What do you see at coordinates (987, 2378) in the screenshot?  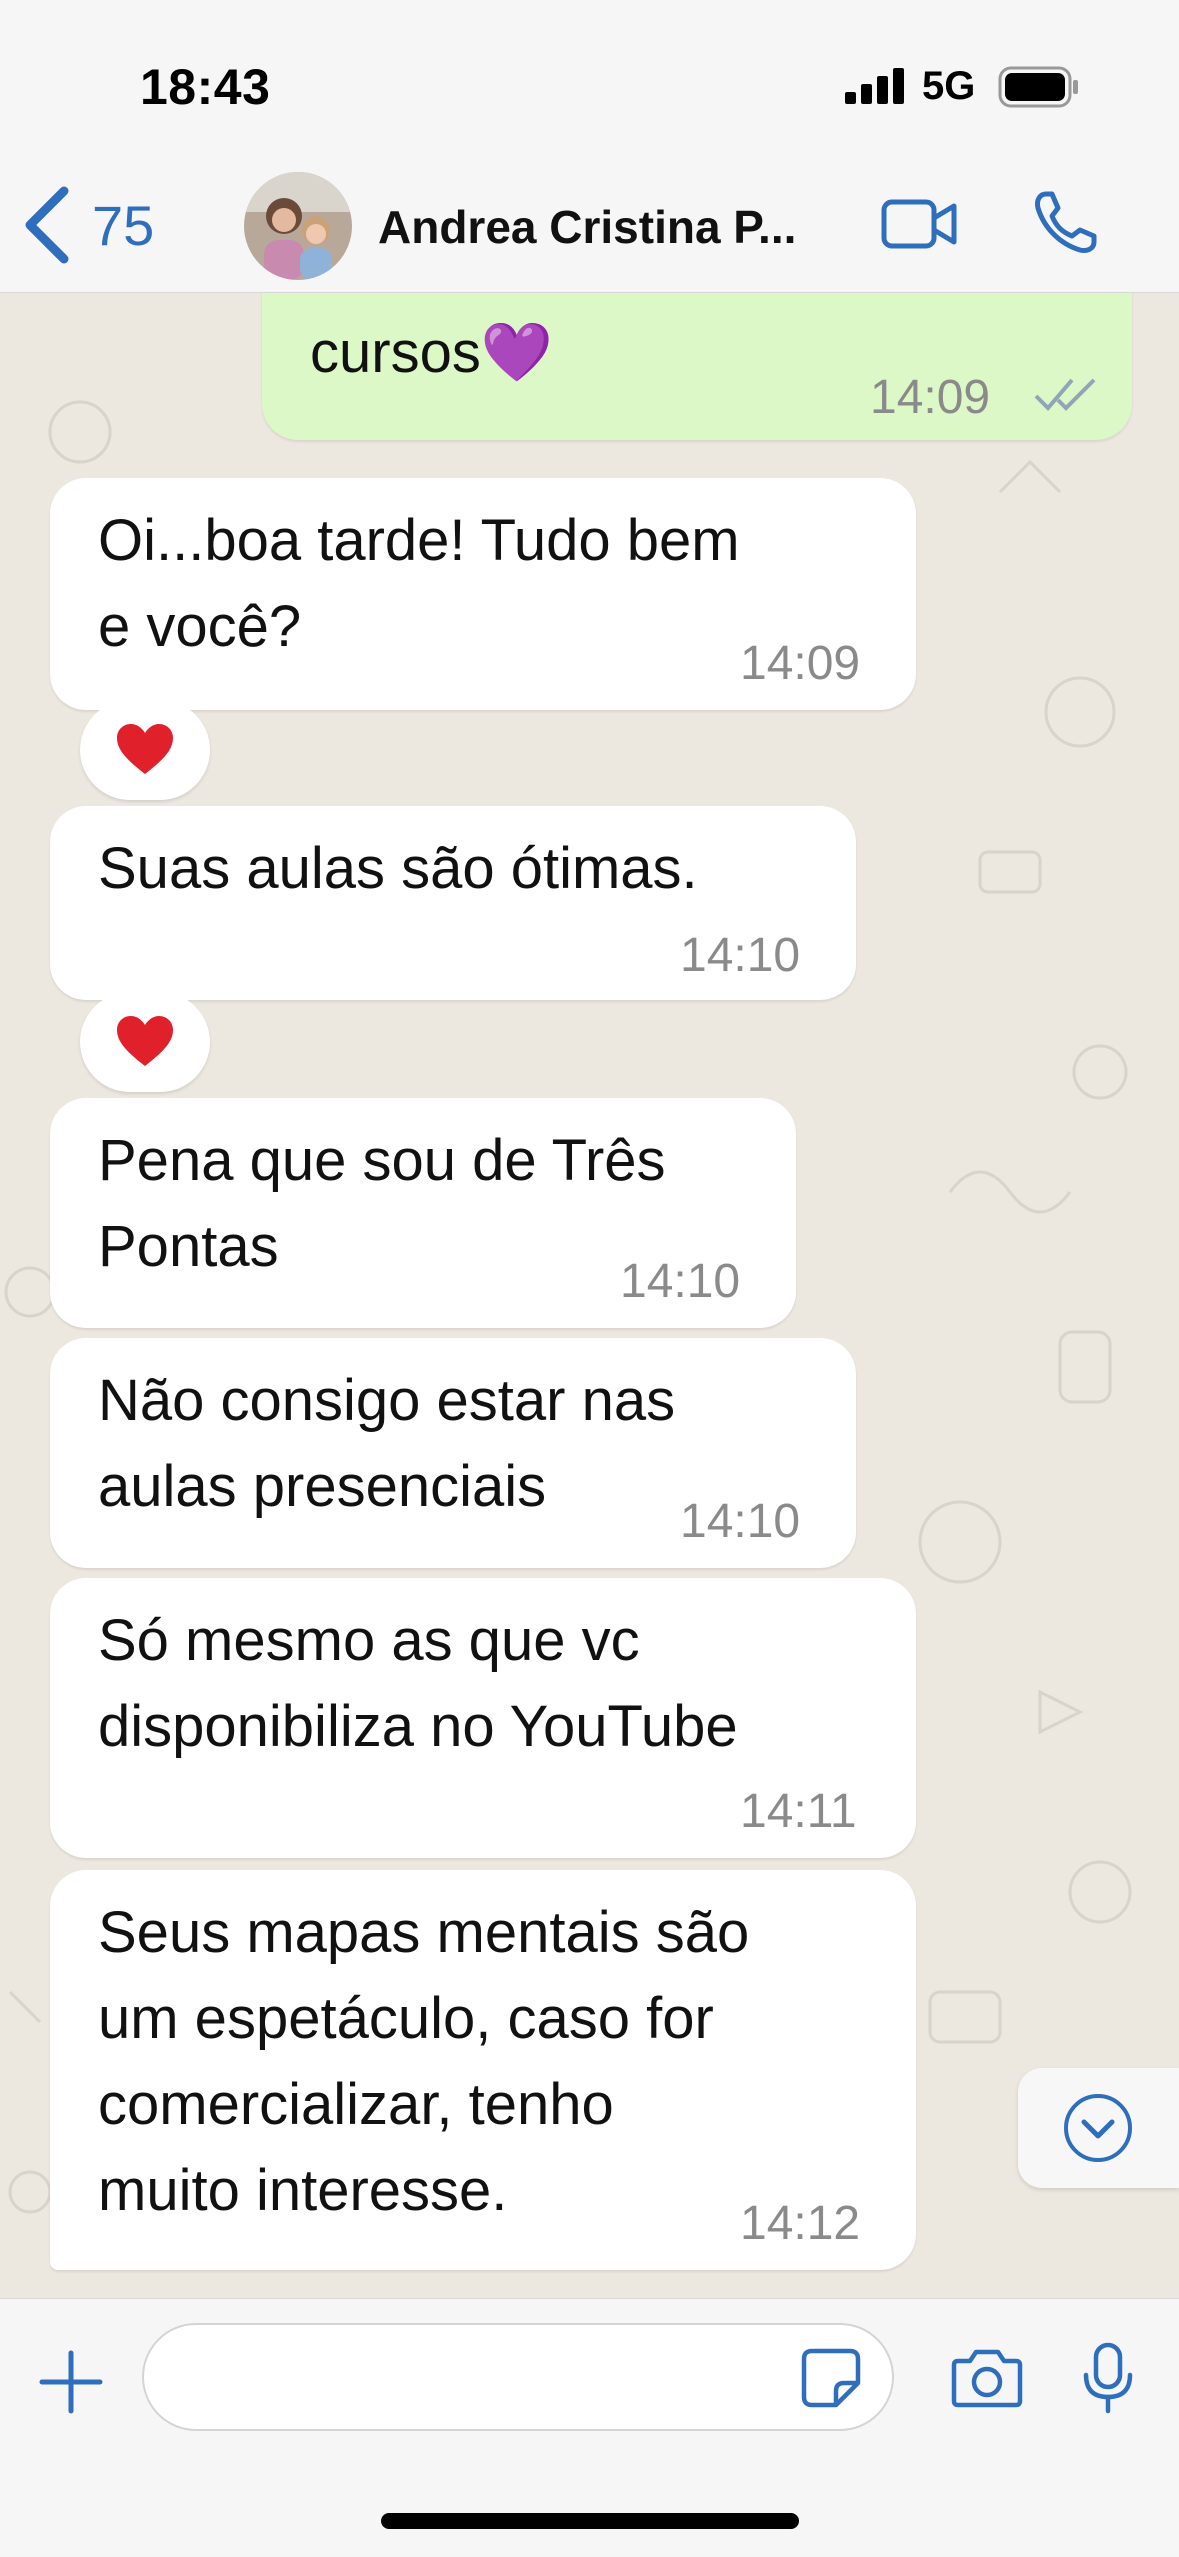 I see `camera-icon` at bounding box center [987, 2378].